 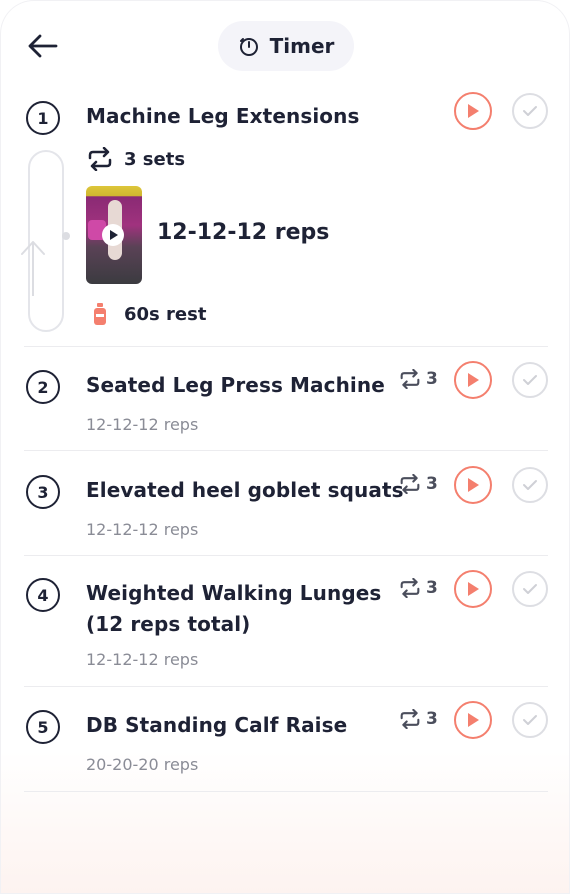 What do you see at coordinates (43, 727) in the screenshot?
I see `exercise-number-badge: 5` at bounding box center [43, 727].